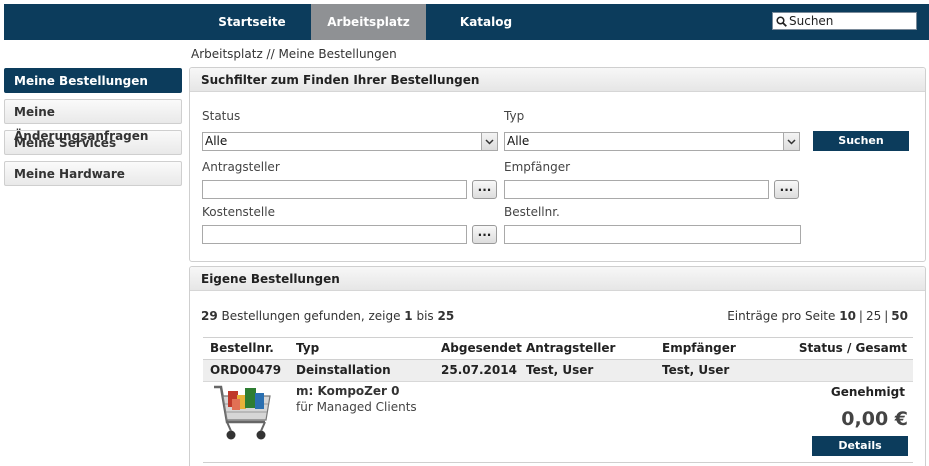 This screenshot has height=466, width=929. I want to click on sidebar-item-bestellungen: Meine Bestellungen, so click(93, 80).